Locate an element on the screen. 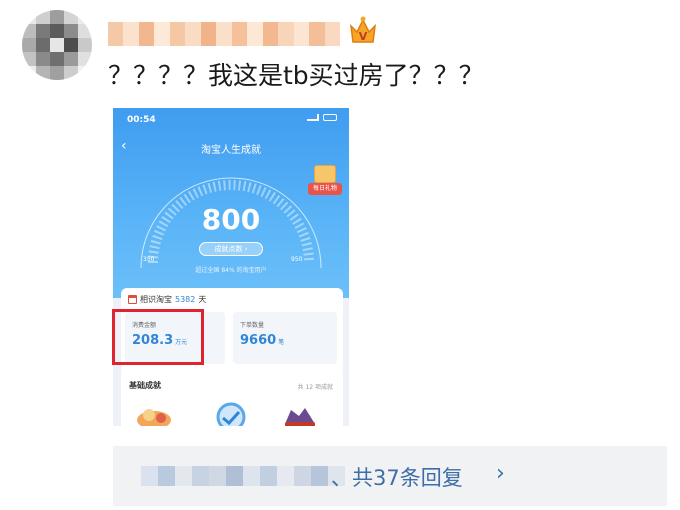  orders-value-row: 9660 笔 is located at coordinates (262, 340).